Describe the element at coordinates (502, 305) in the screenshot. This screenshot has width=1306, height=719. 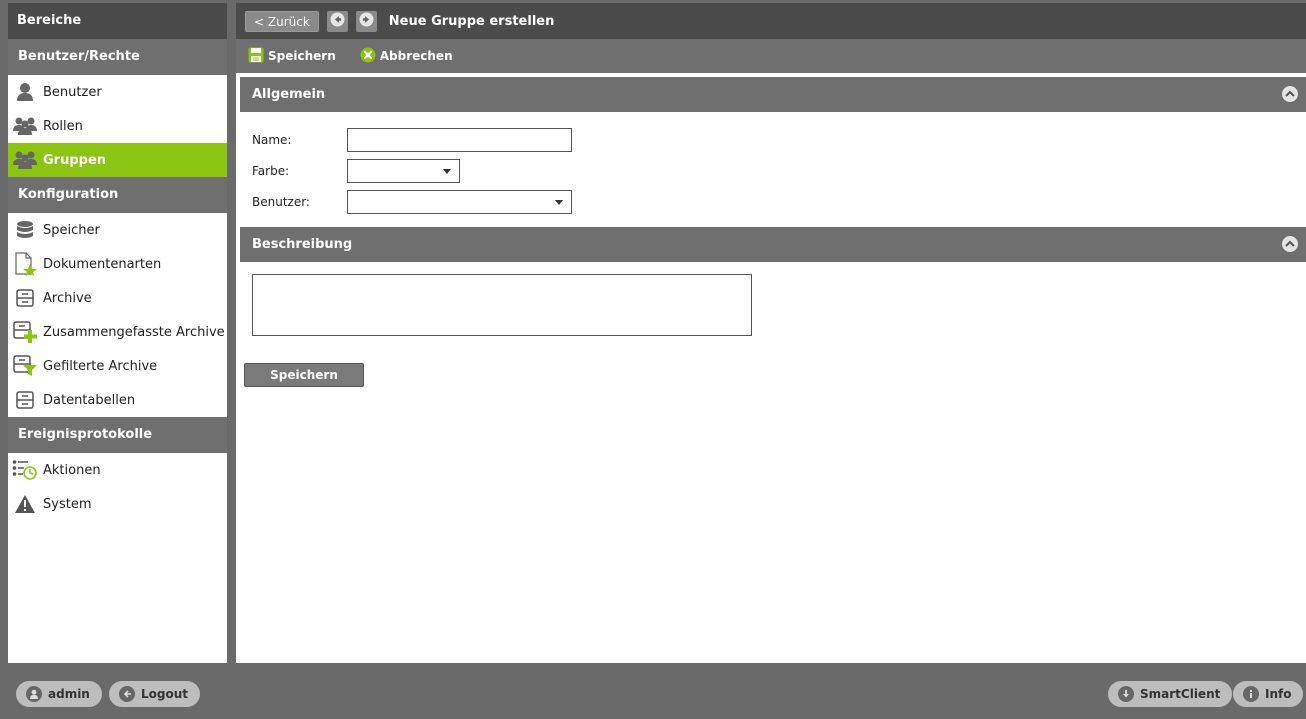
I see `description-textarea` at that location.